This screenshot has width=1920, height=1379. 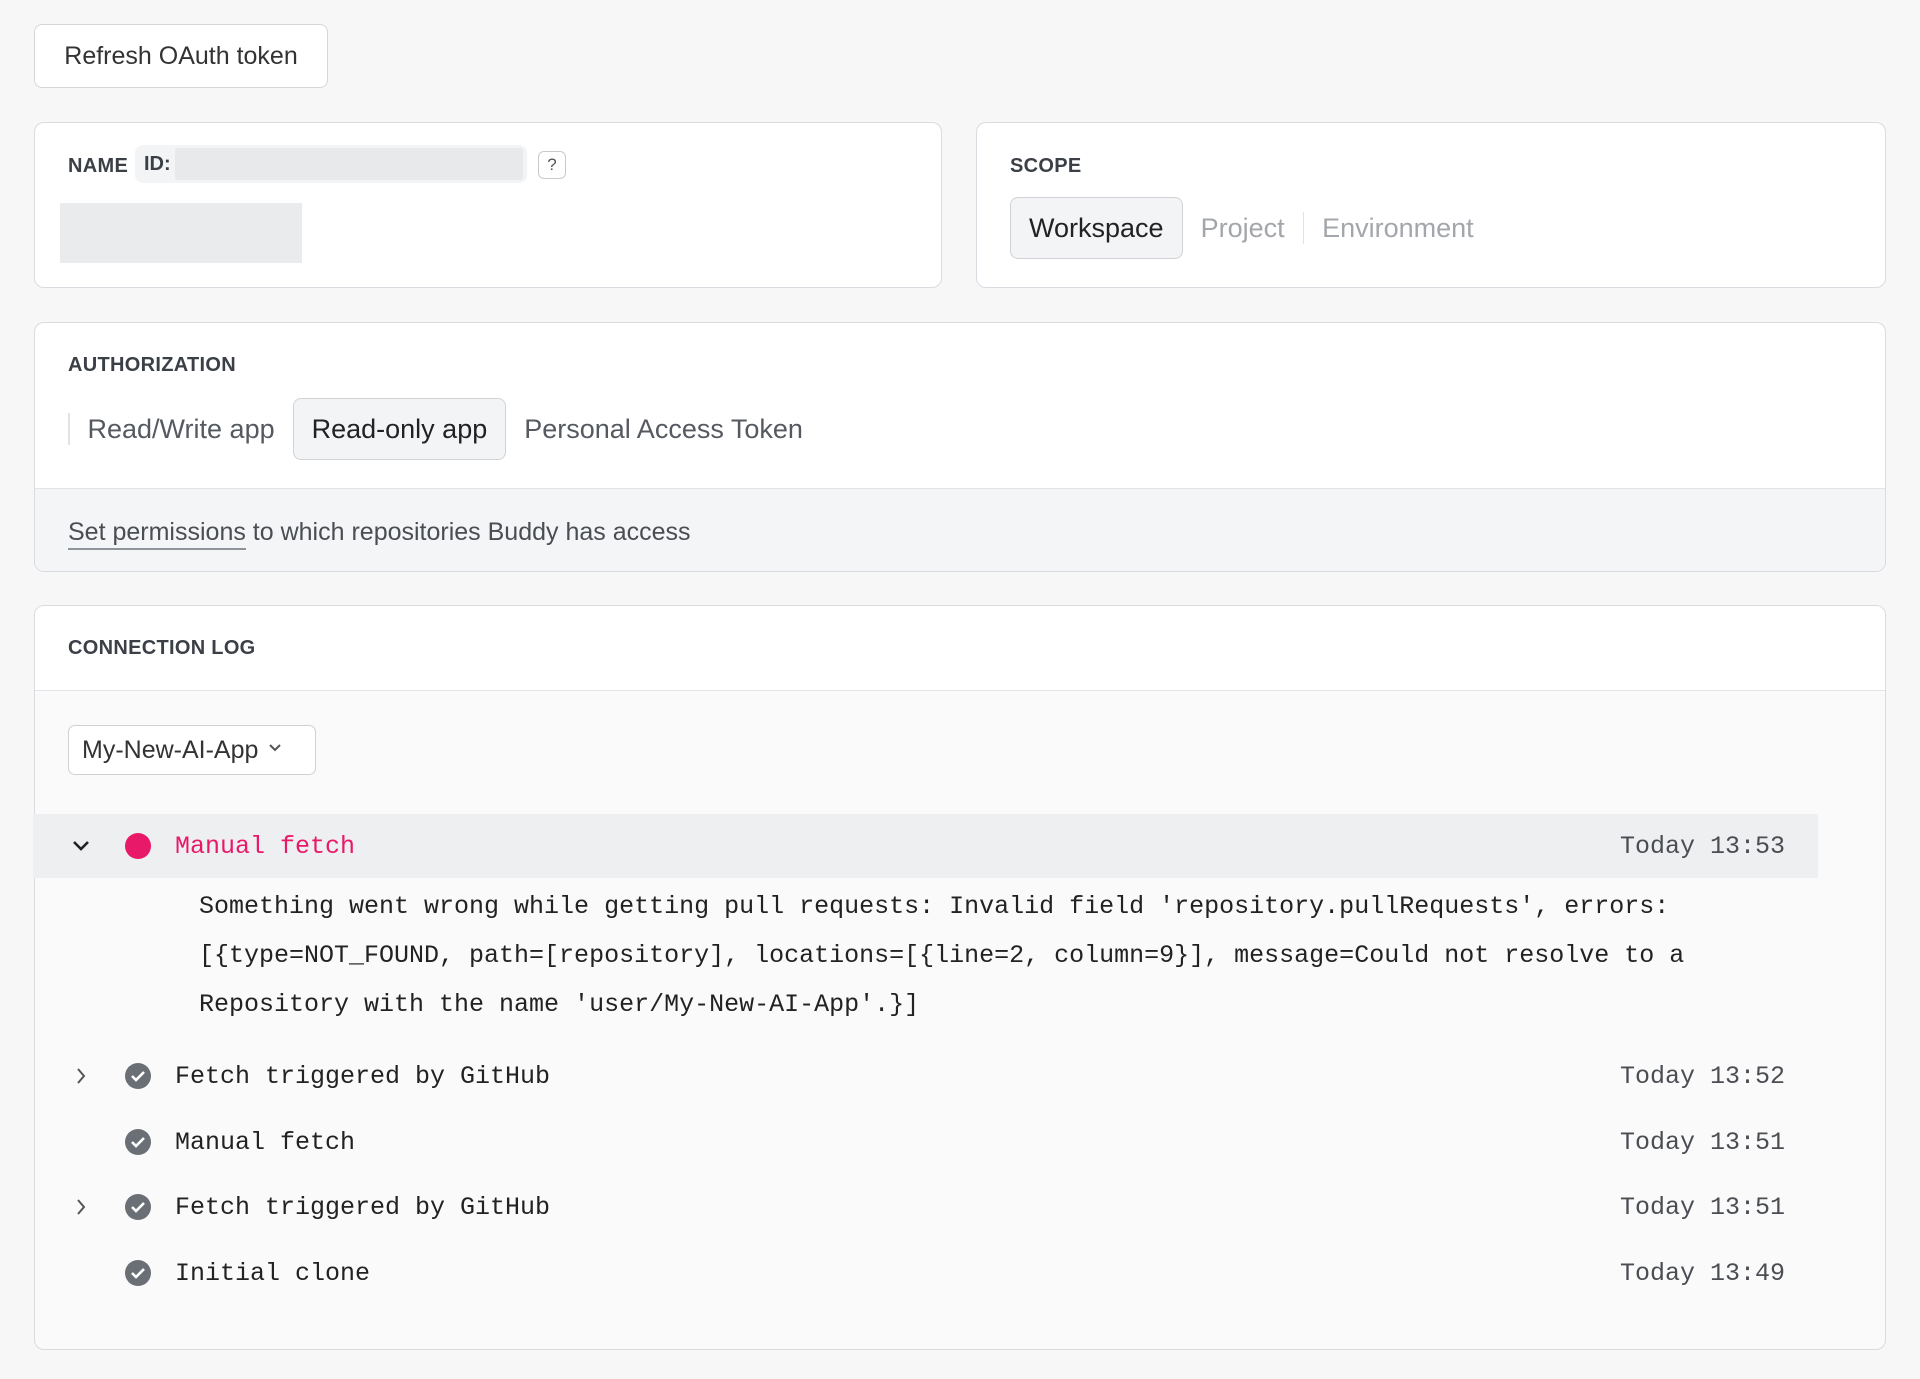 I want to click on connection-log-header: CONNECTION LOG, so click(x=960, y=648).